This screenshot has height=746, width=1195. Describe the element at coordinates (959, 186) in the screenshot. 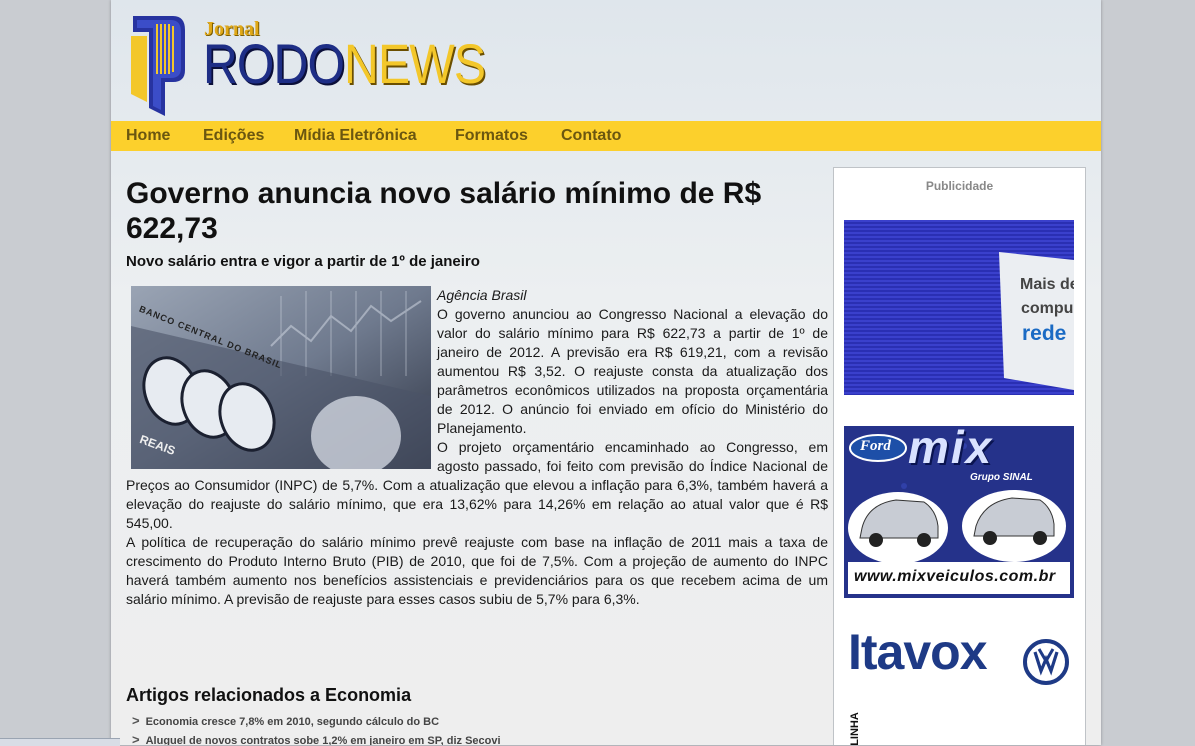

I see `publicidade-label: Publicidade` at that location.